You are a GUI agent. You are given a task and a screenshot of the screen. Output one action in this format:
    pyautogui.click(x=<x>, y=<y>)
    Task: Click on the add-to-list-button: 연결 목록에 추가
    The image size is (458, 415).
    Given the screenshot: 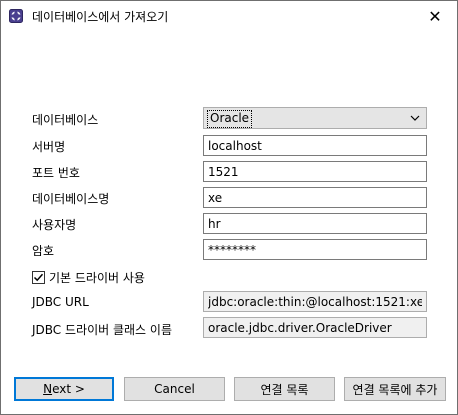 What is the action you would take?
    pyautogui.click(x=395, y=389)
    